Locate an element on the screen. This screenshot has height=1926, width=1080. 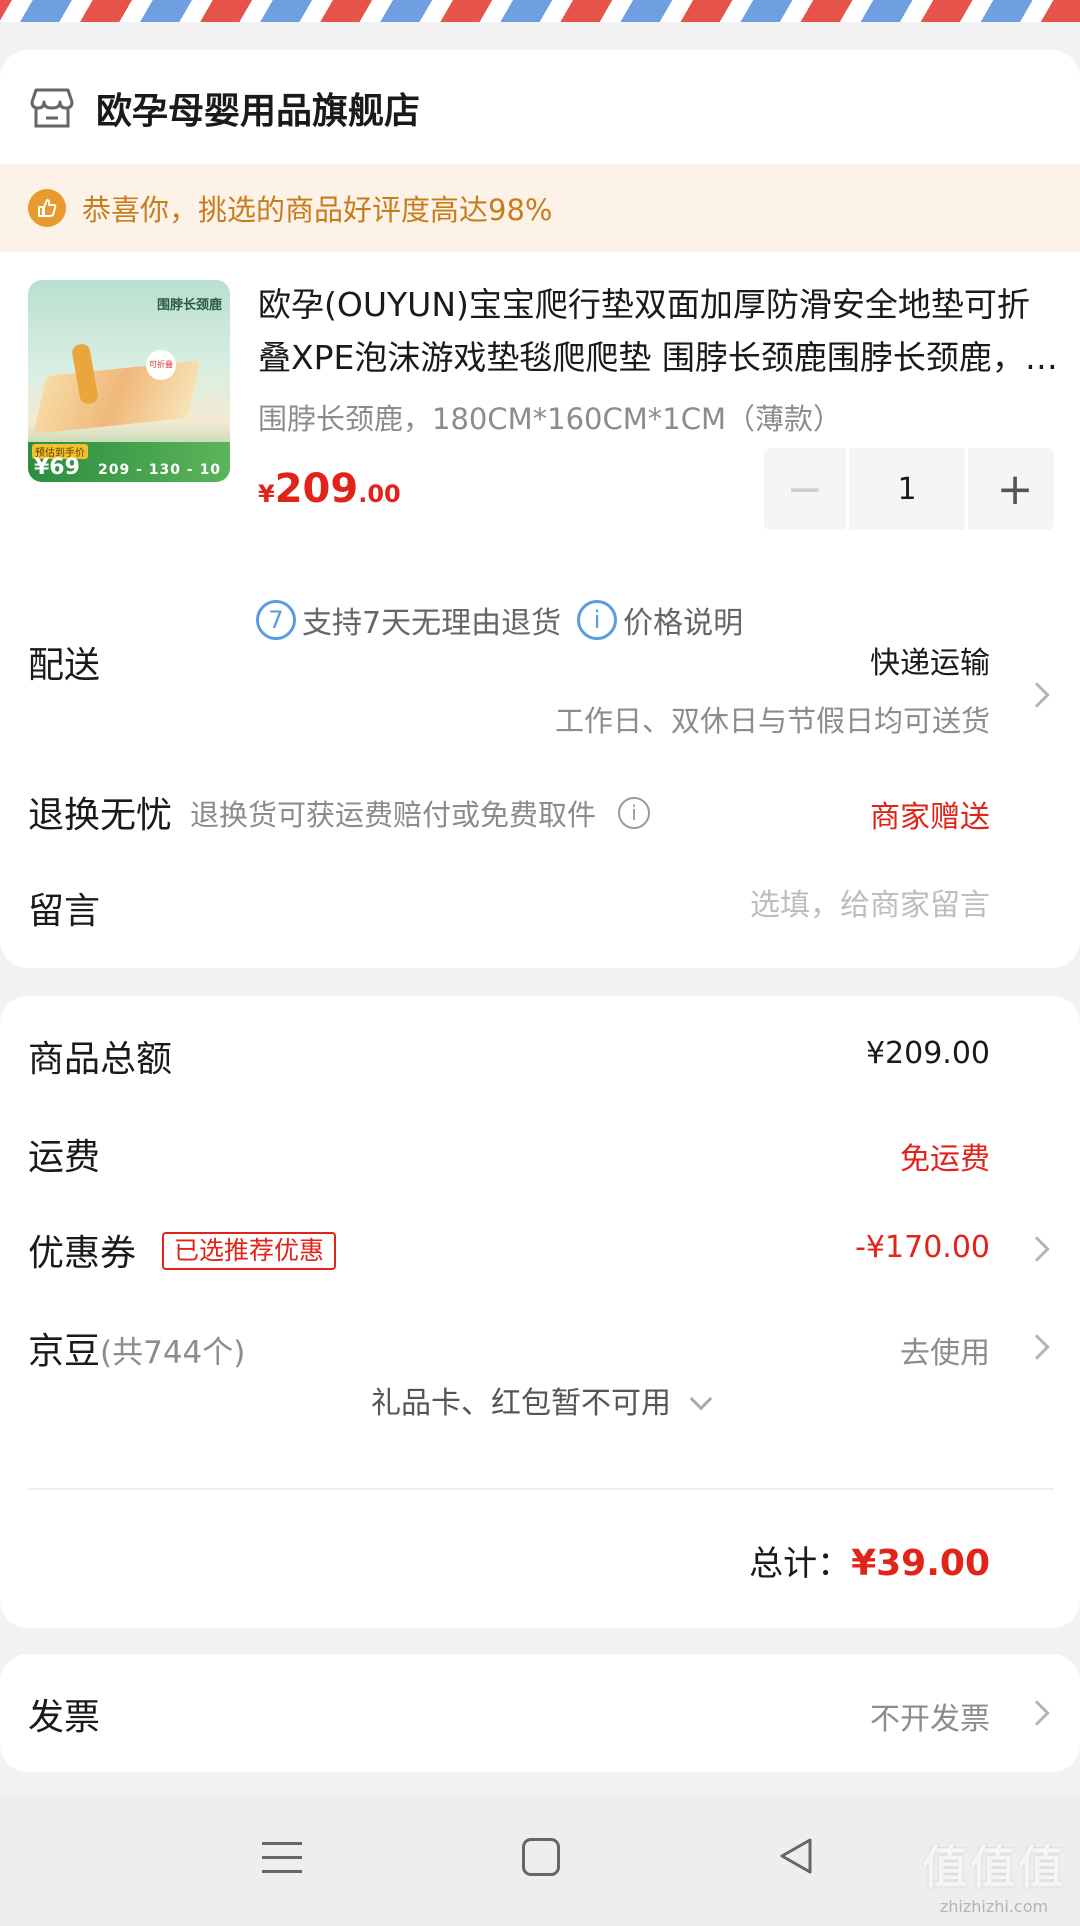
goods-total-label: 商品总额 is located at coordinates (100, 1059).